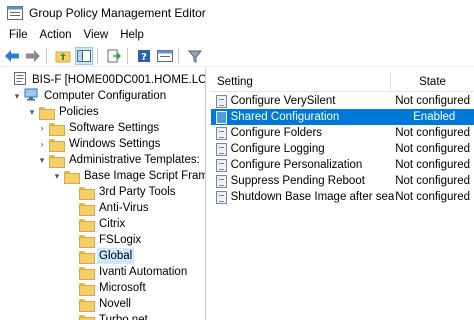 This screenshot has width=474, height=320. What do you see at coordinates (276, 133) in the screenshot?
I see `policy-row-name: Configure Folders` at bounding box center [276, 133].